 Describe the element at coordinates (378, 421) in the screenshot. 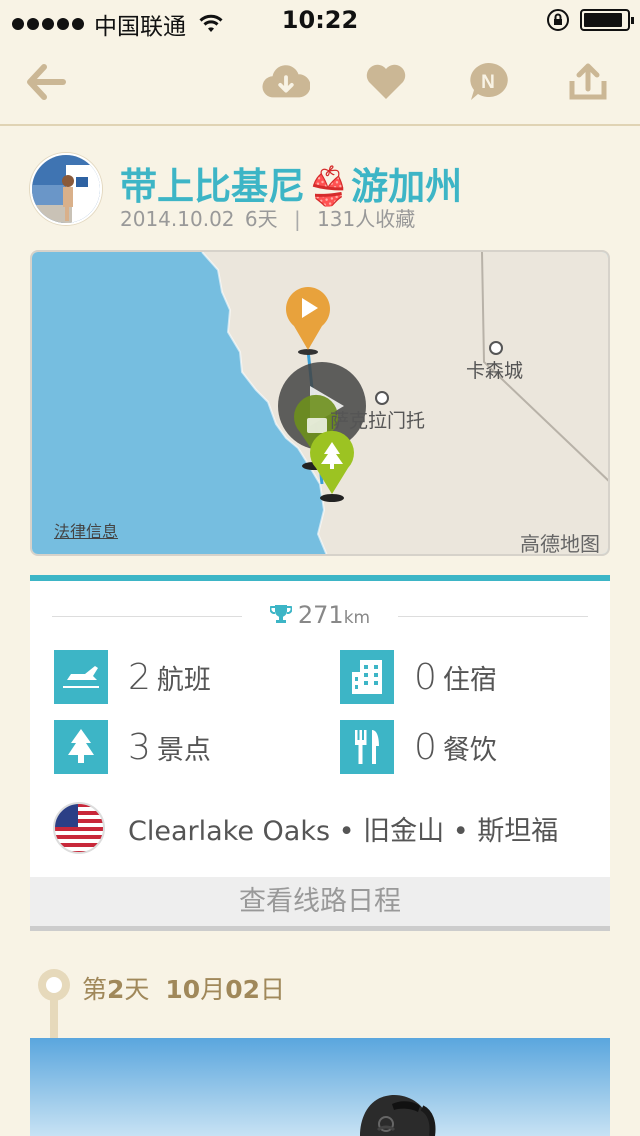

I see `map-label-sacramento: 萨克拉门托` at that location.